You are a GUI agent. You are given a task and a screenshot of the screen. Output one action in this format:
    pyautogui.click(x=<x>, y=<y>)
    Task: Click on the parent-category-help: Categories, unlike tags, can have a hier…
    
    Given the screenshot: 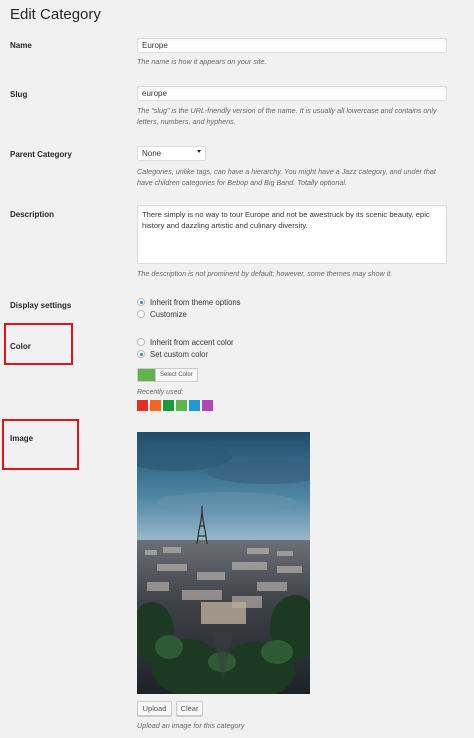 What is the action you would take?
    pyautogui.click(x=302, y=177)
    